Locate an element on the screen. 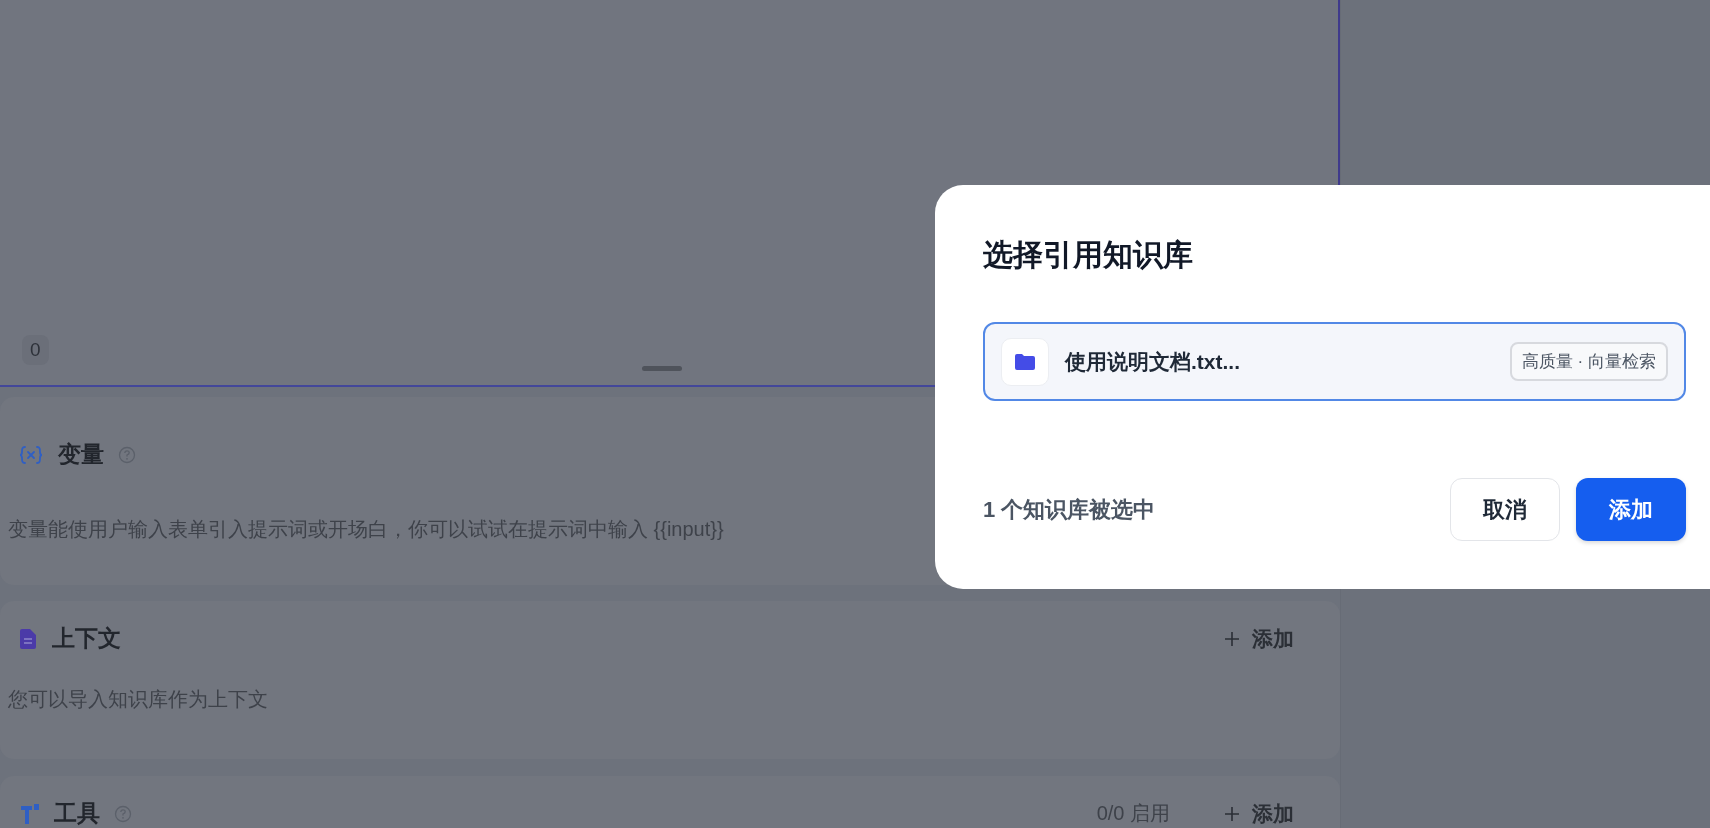  knowledge-base-item: 使用说明文档.txt... 高质量 · 向量检索 is located at coordinates (1334, 361).